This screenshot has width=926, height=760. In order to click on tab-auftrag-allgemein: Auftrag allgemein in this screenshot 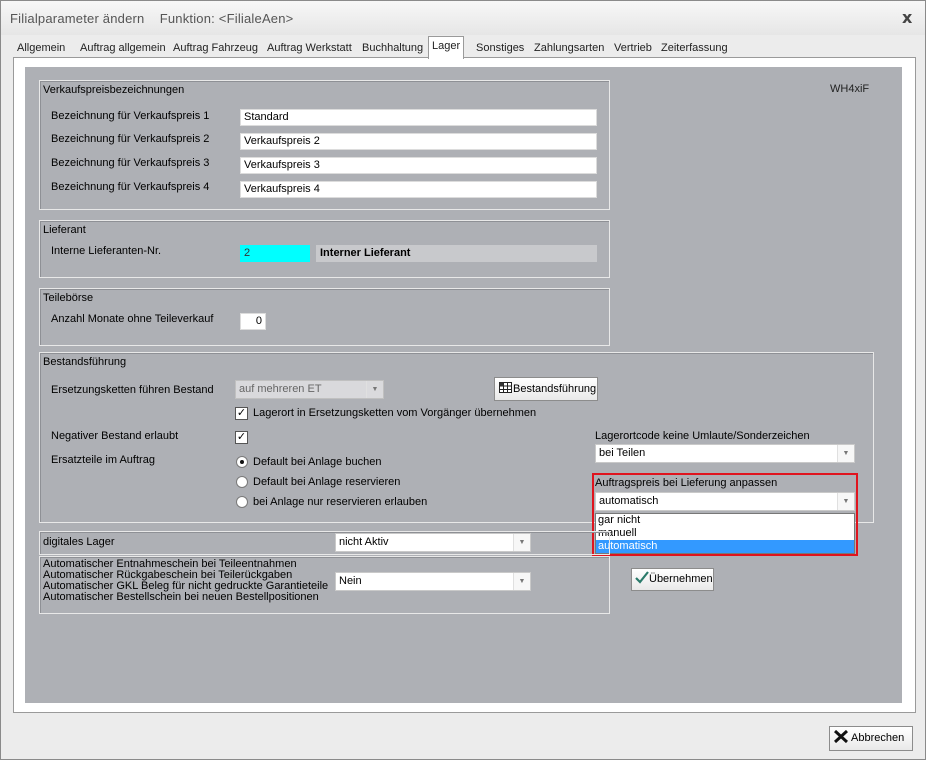, I will do `click(123, 48)`.